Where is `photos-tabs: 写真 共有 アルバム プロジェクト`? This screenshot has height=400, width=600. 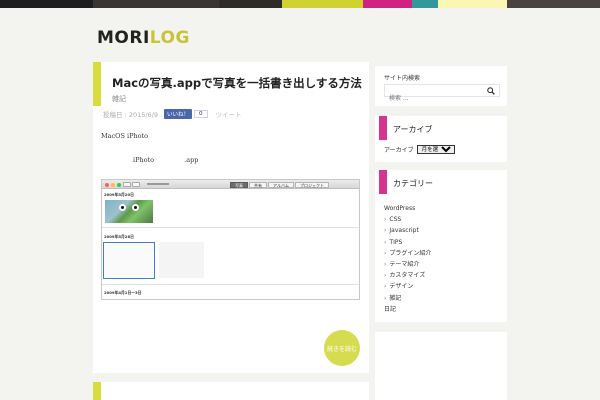 photos-tabs: 写真 共有 アルバム プロジェクト is located at coordinates (279, 184).